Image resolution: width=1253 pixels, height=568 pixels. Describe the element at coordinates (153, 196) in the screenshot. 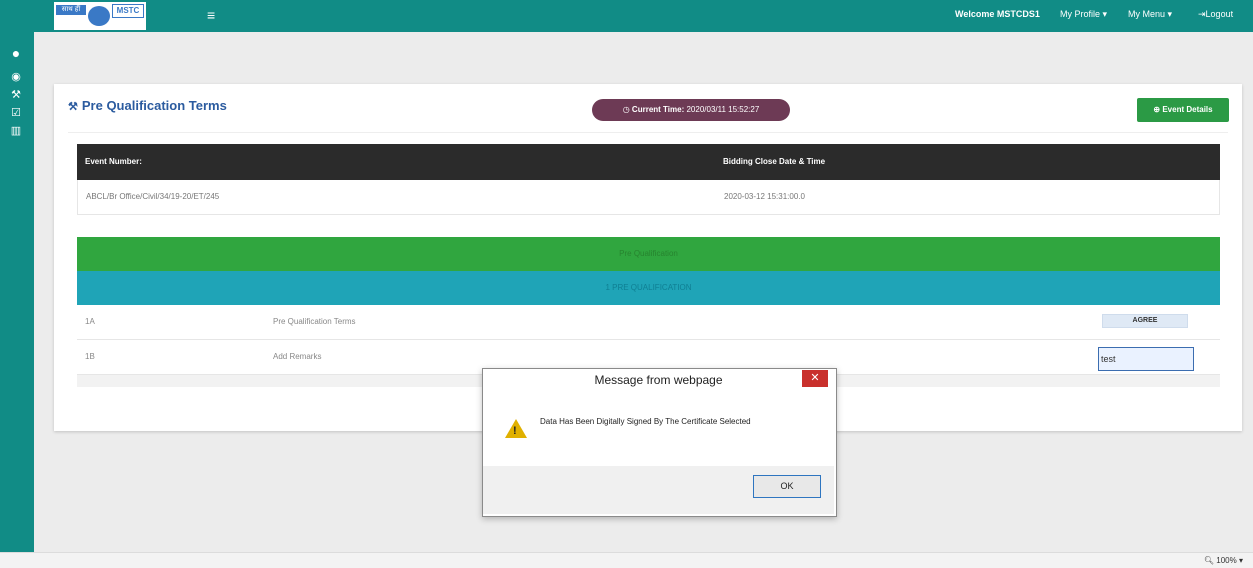

I see `event-number-value: ABCL/Br Office/Civil/34/19-20/ET/245` at that location.